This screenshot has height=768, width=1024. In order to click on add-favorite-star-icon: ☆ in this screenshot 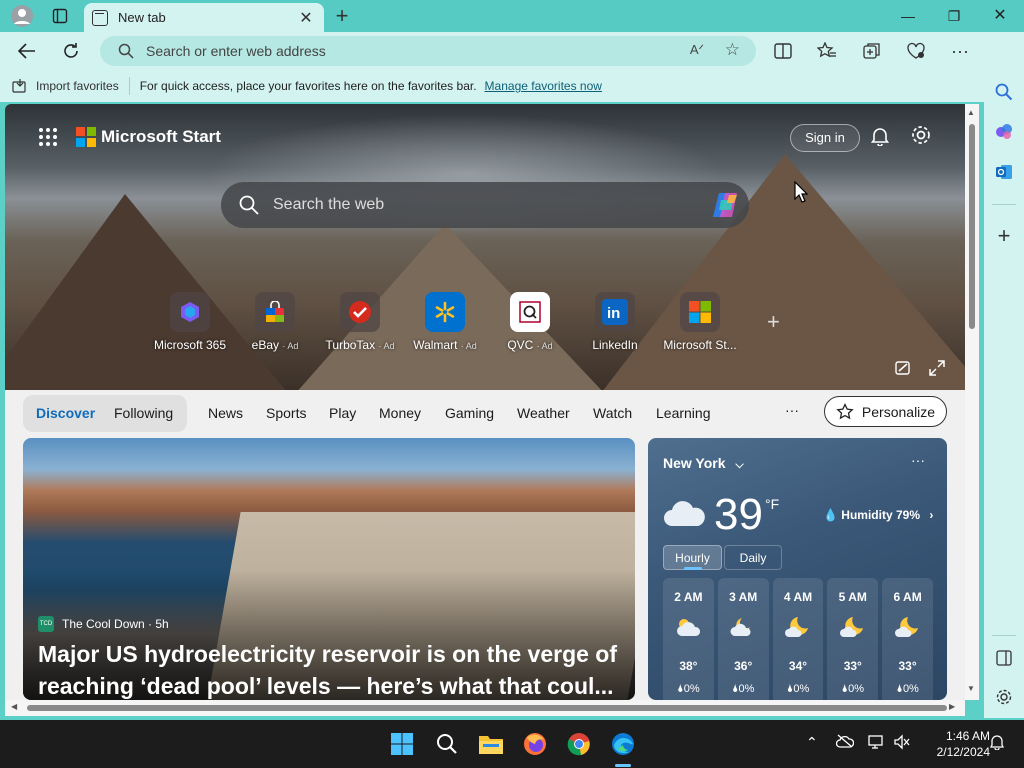, I will do `click(732, 50)`.